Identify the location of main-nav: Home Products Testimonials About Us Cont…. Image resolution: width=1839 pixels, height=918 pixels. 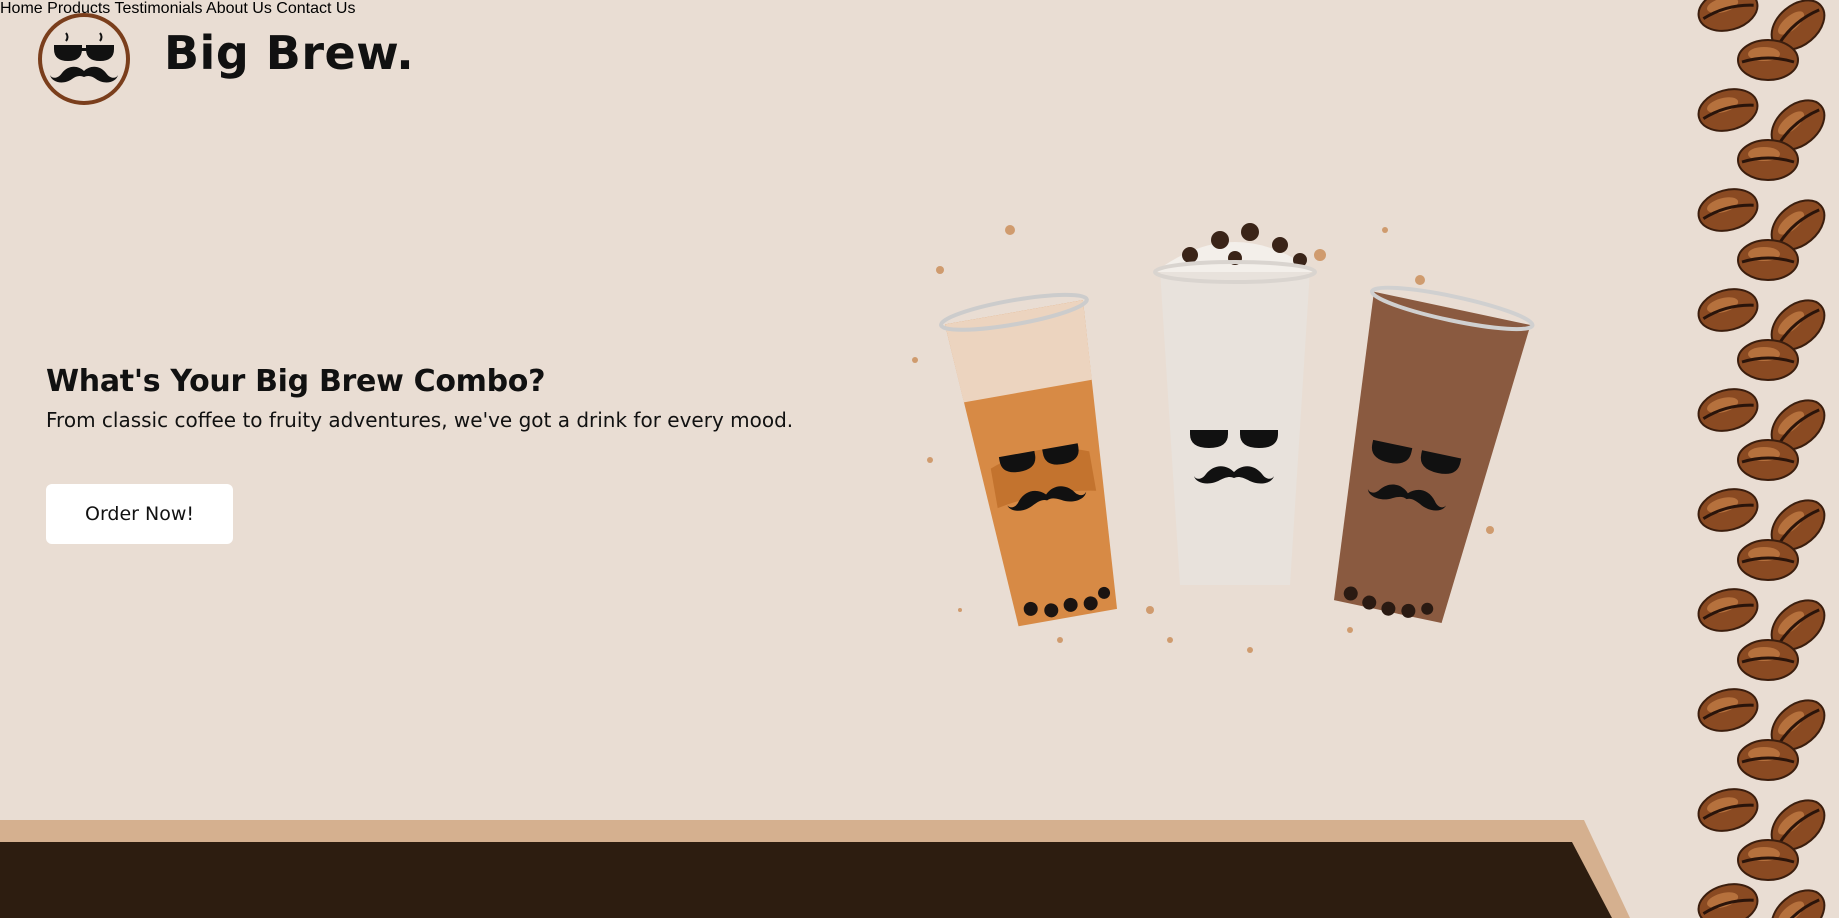
(919, 9).